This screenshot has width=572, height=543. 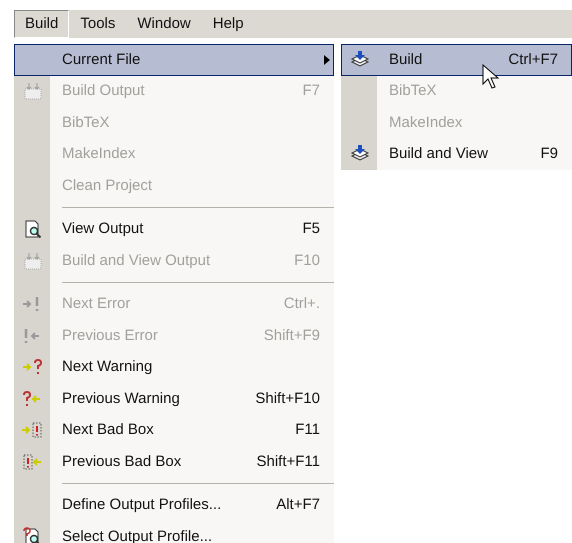 What do you see at coordinates (121, 398) in the screenshot?
I see `menu-item-label: Previous Warning` at bounding box center [121, 398].